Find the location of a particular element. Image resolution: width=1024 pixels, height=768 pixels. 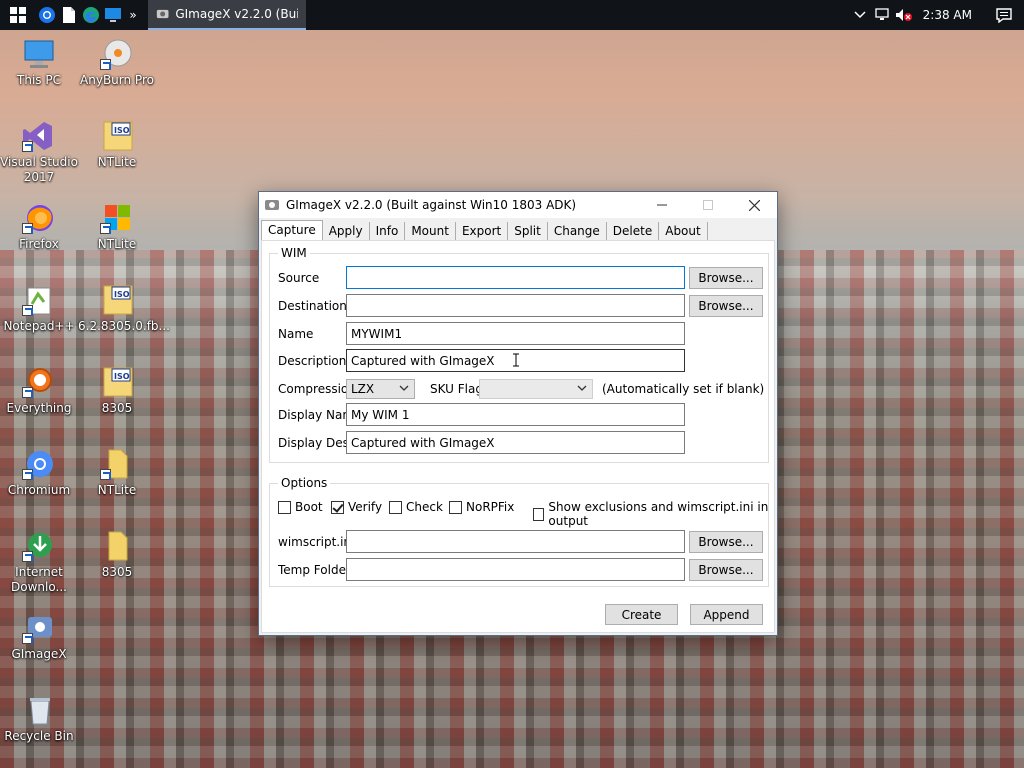

checkbox-label: Verify is located at coordinates (365, 507).